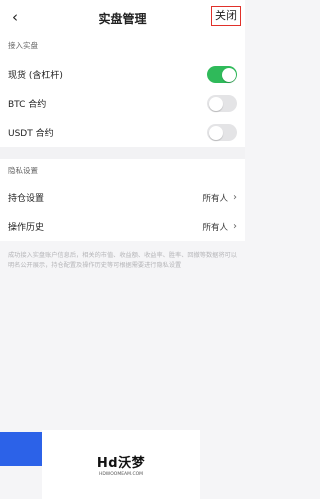  I want to click on toggle-btc-contract, so click(222, 103).